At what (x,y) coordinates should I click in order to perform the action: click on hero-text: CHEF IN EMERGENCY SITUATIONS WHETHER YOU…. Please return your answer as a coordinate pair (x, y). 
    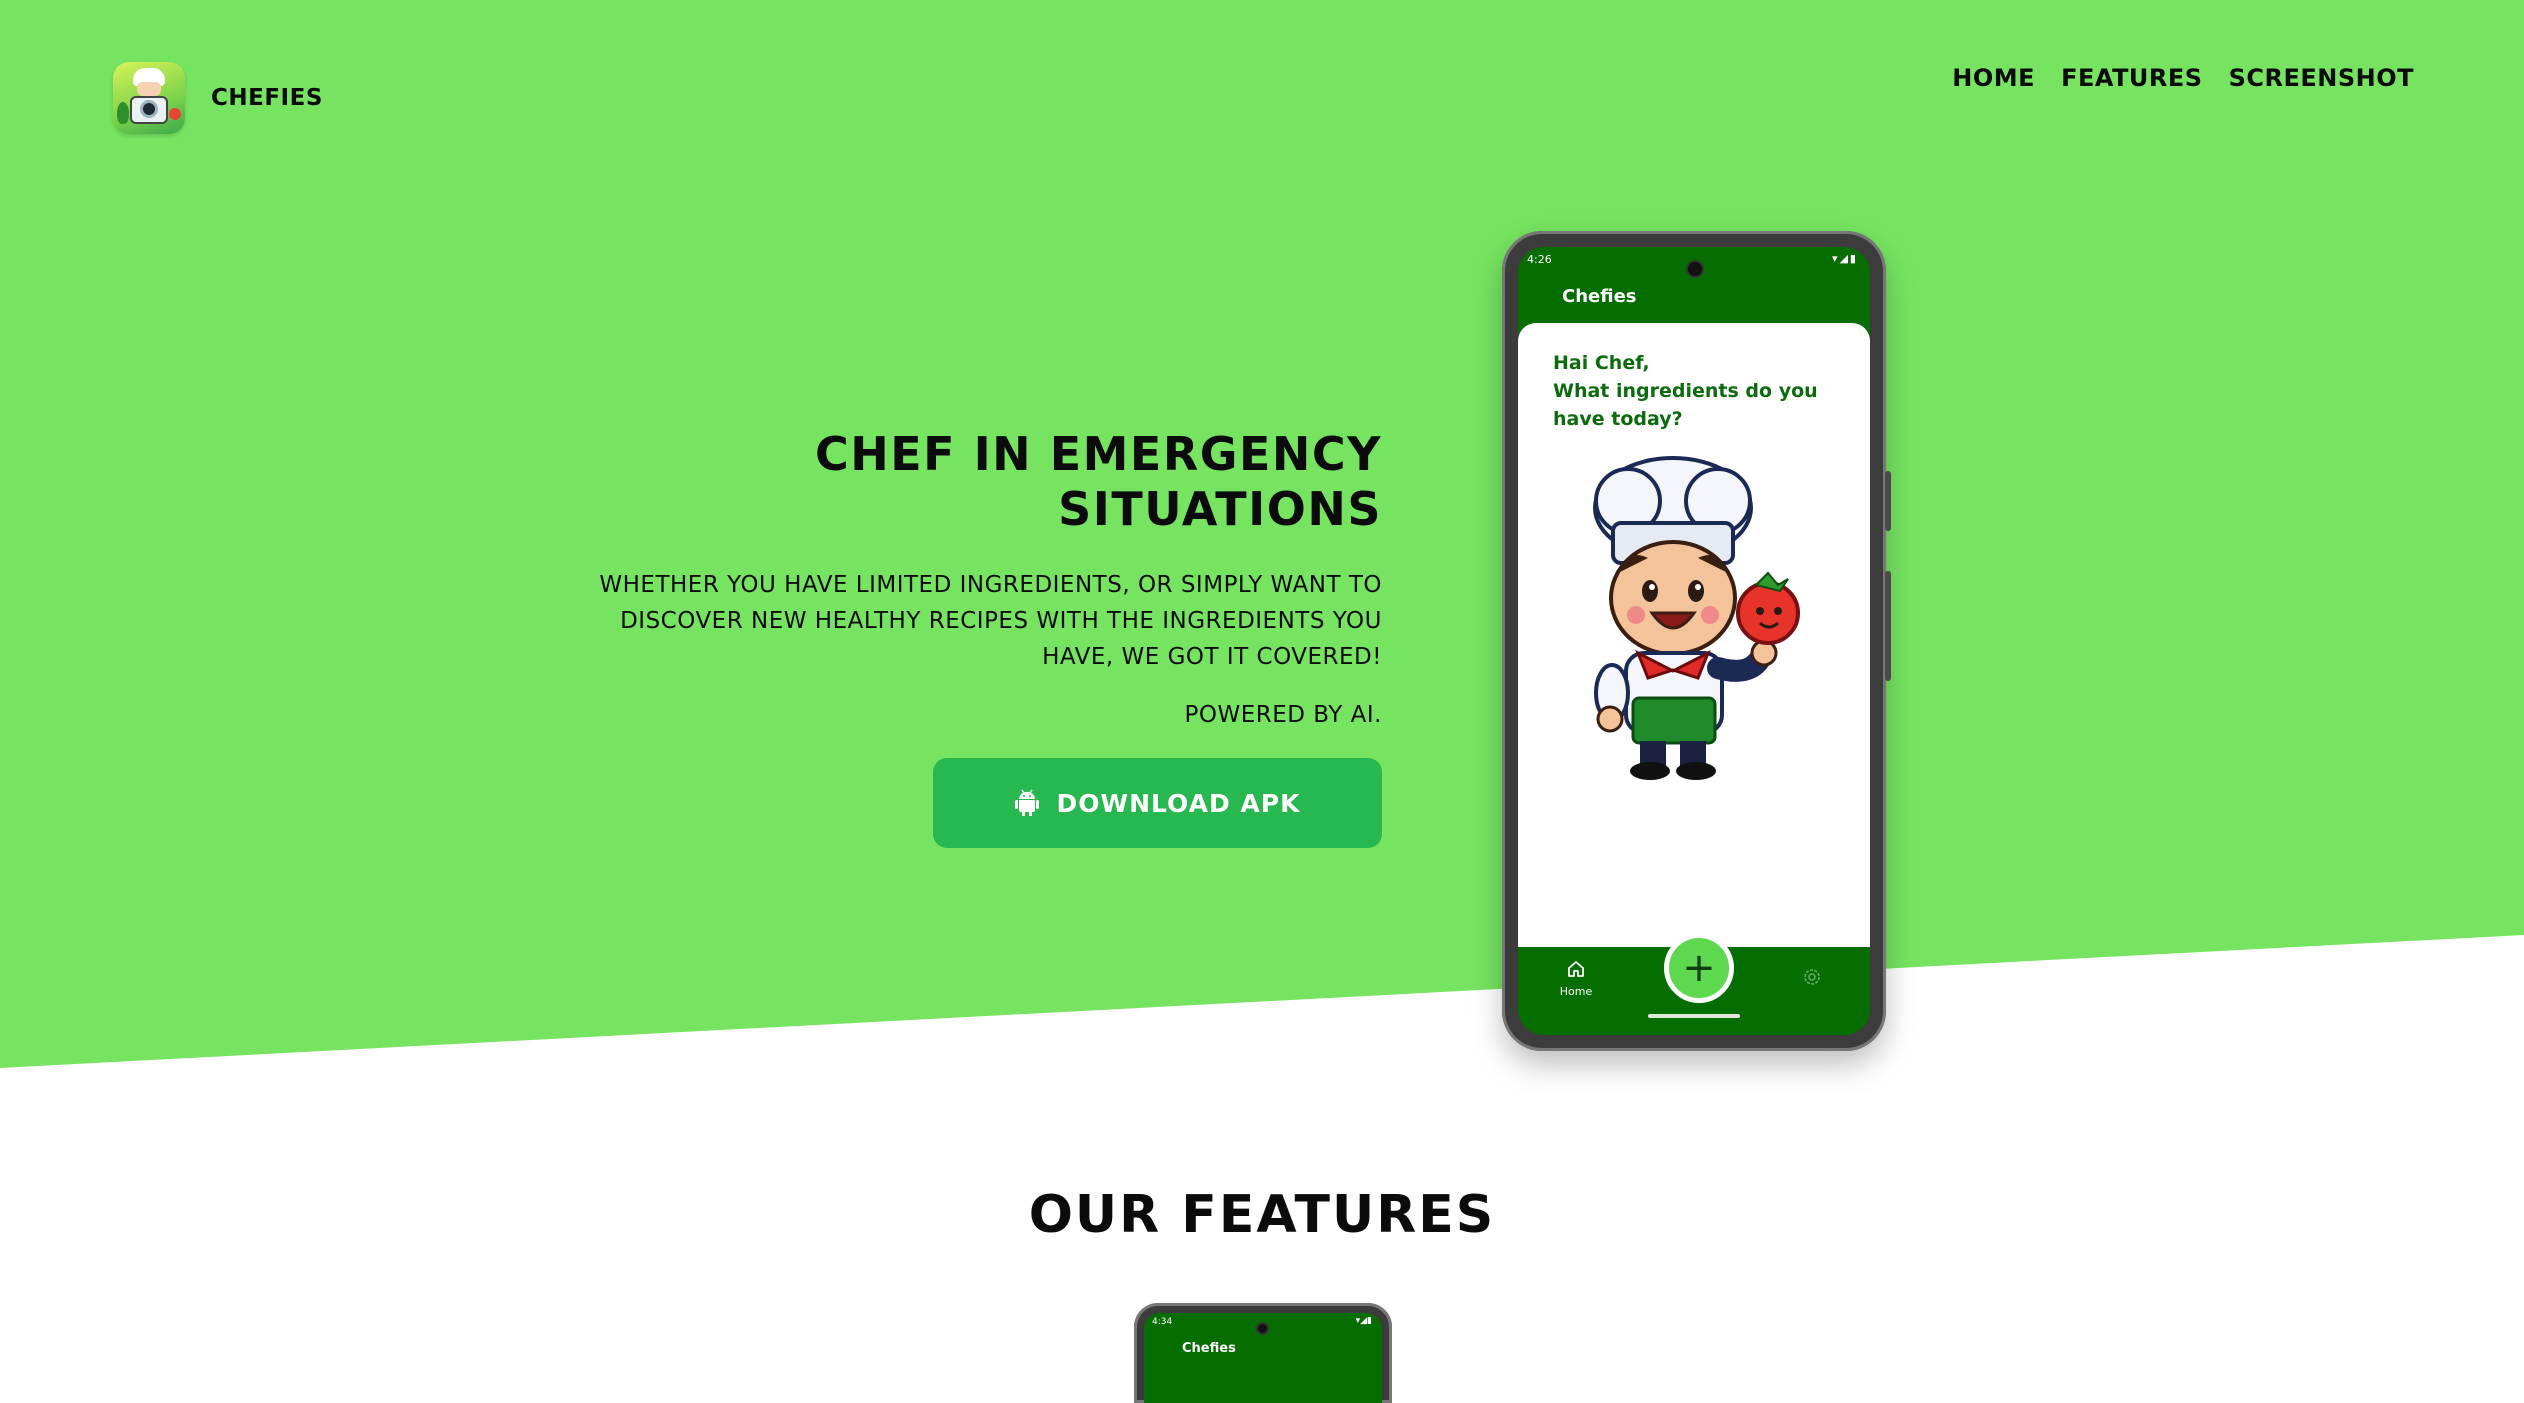
    Looking at the image, I should click on (971, 580).